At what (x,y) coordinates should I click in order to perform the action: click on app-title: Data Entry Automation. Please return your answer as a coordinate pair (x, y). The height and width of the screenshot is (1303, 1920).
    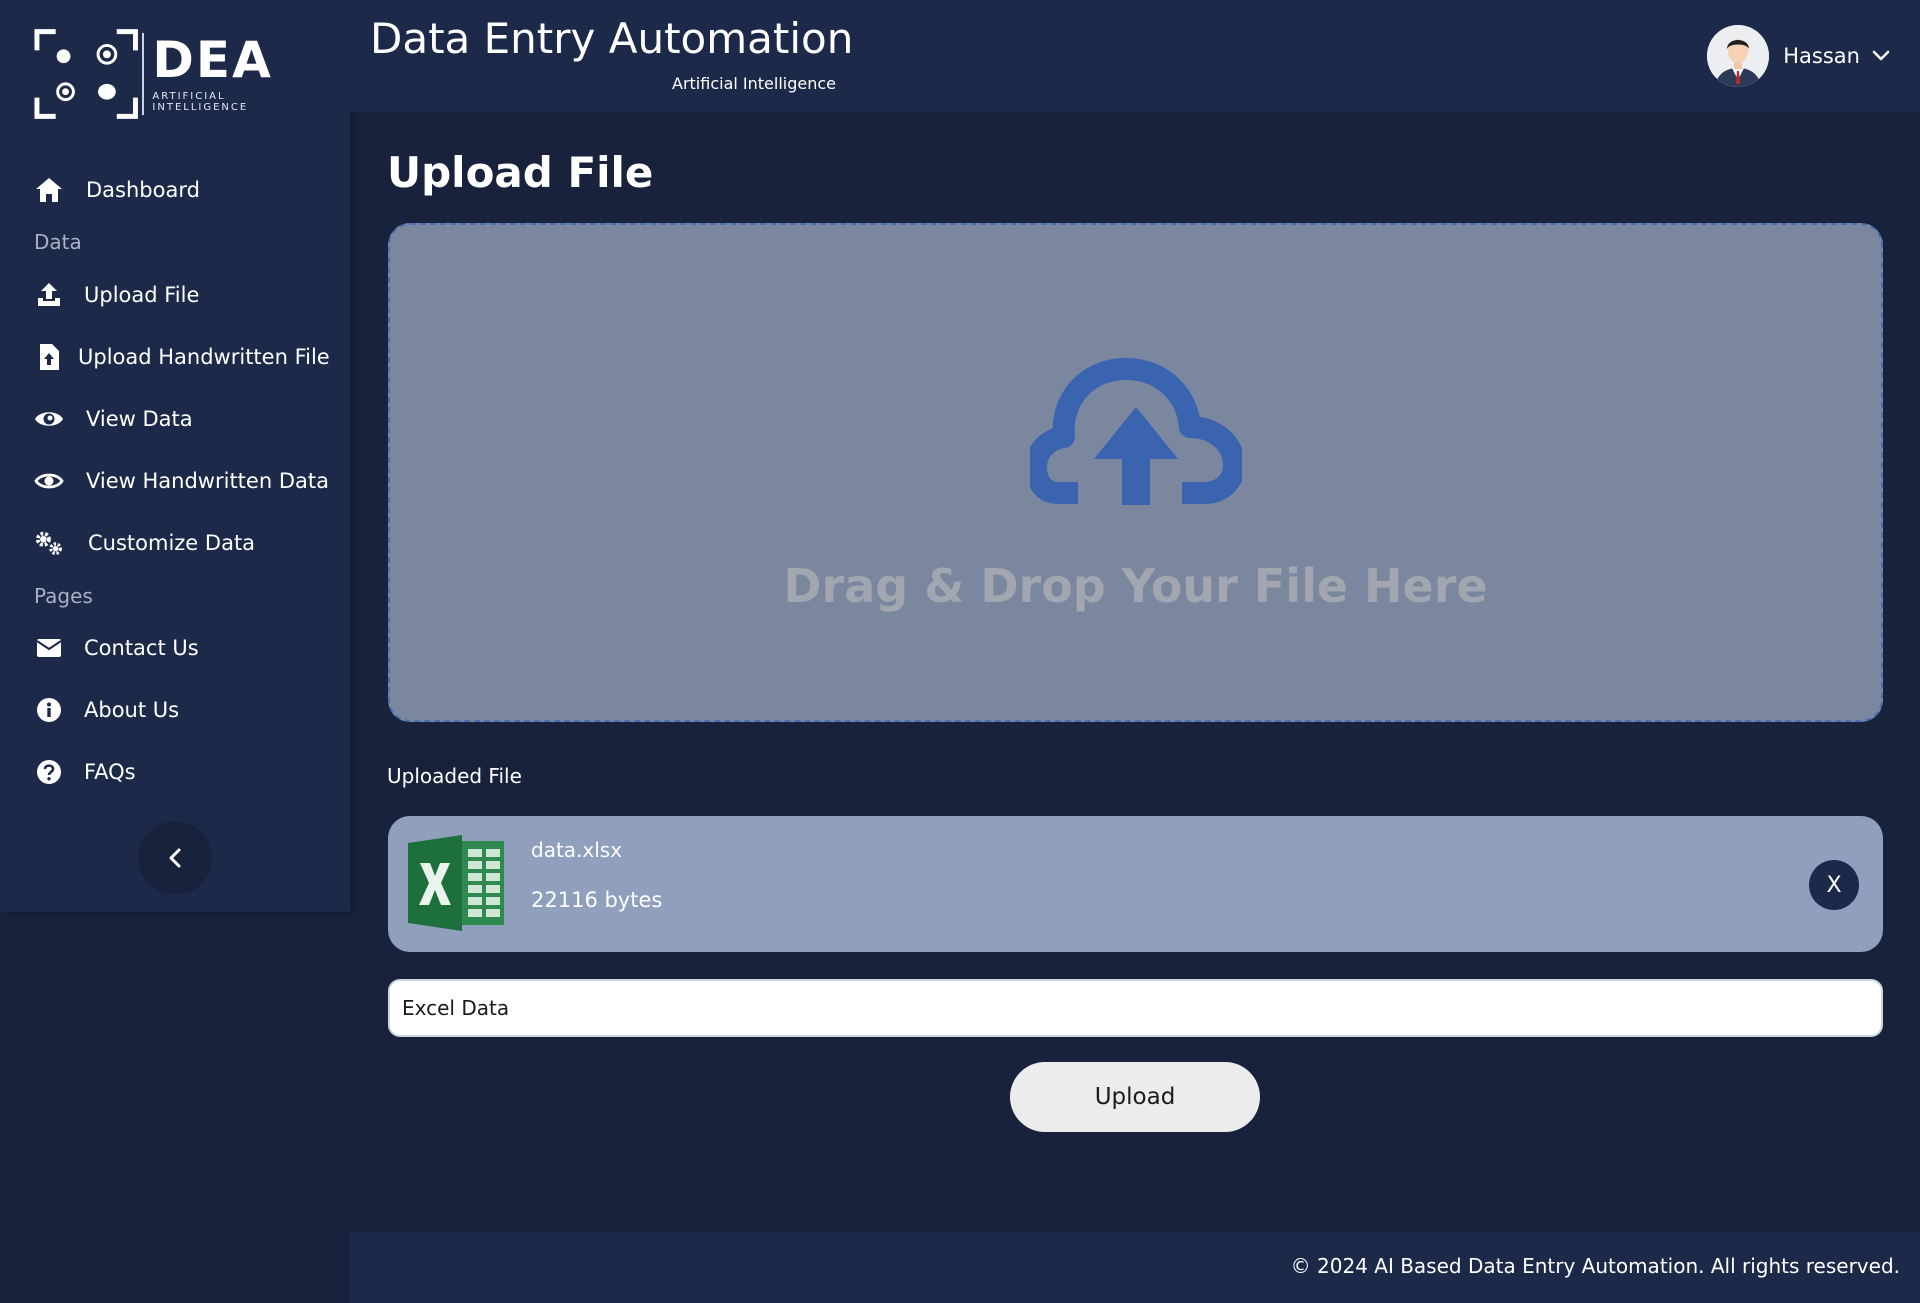
    Looking at the image, I should click on (612, 38).